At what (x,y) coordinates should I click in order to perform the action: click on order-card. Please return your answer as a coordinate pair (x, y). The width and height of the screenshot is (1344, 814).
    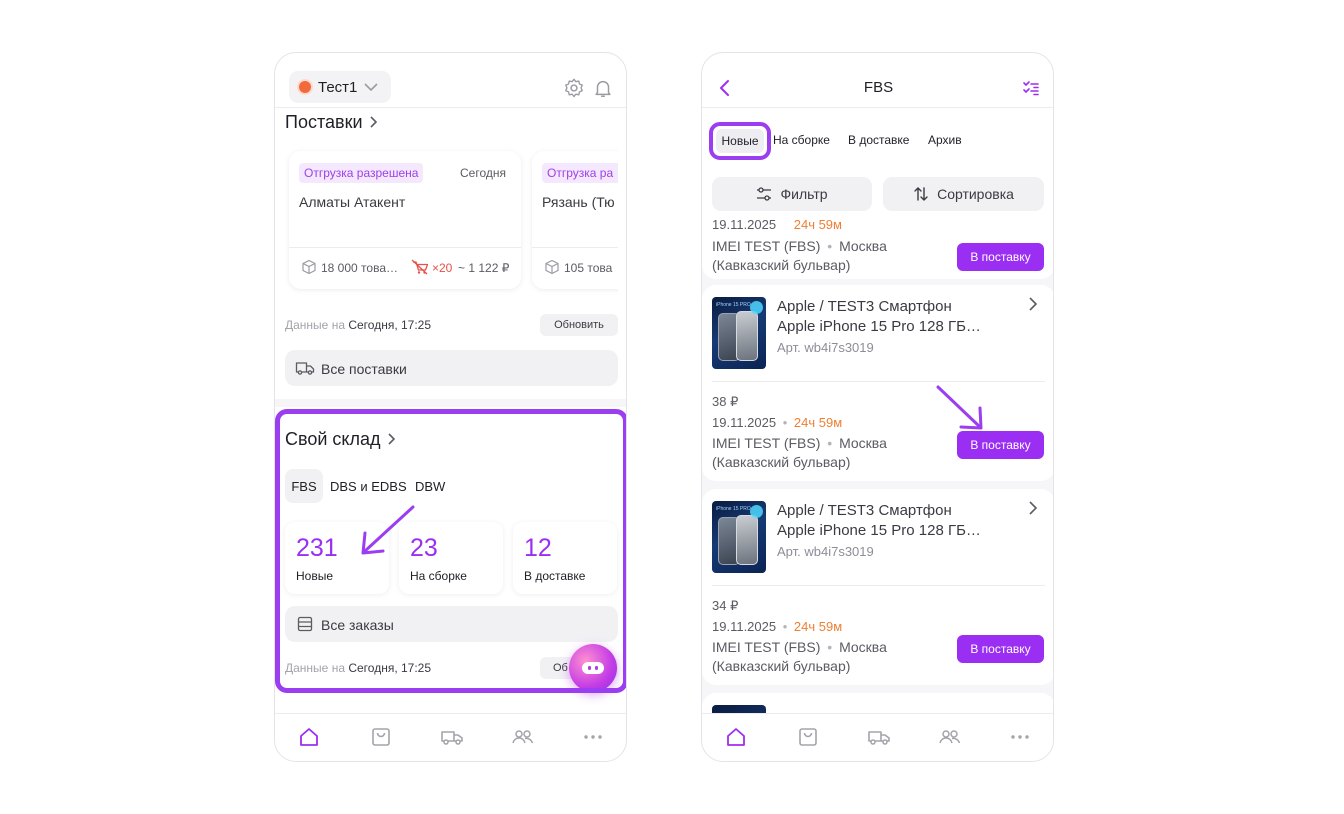
    Looking at the image, I should click on (877, 704).